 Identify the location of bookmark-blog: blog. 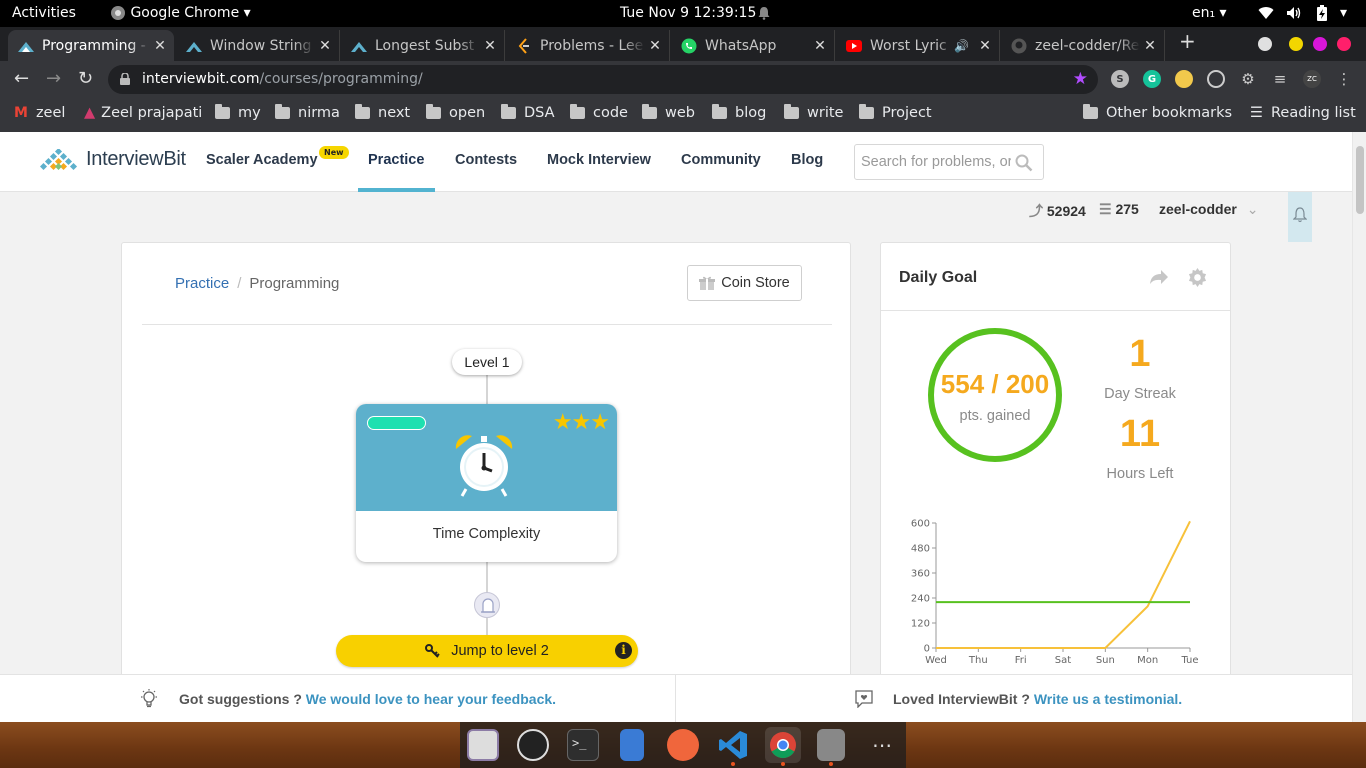
(739, 112).